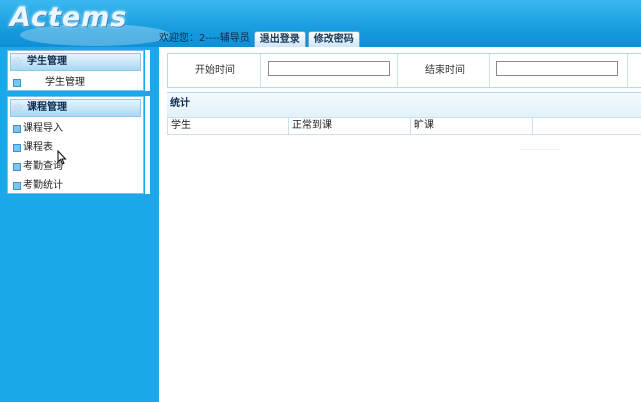 This screenshot has width=641, height=402. I want to click on stats-panel: 统计 学生 正常到课 旷课, so click(404, 119).